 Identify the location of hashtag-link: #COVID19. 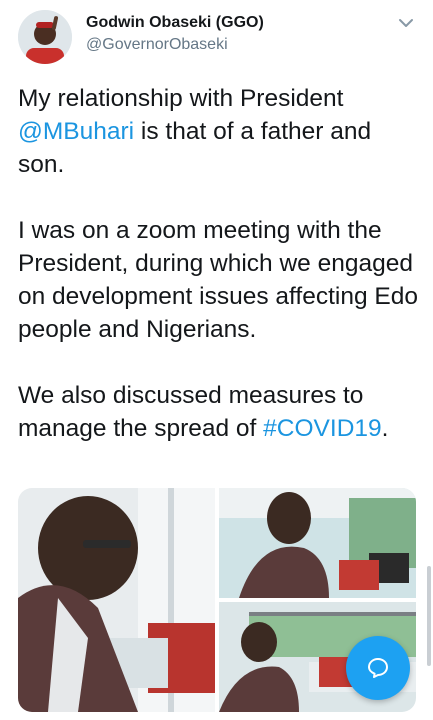
(322, 428).